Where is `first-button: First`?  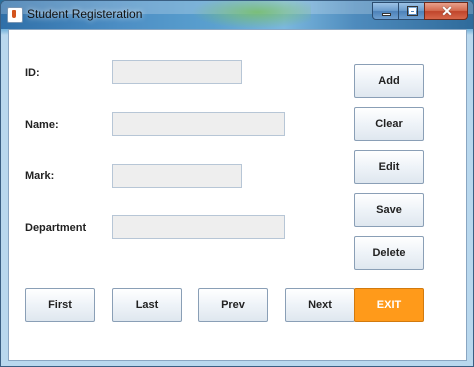
first-button: First is located at coordinates (60, 305).